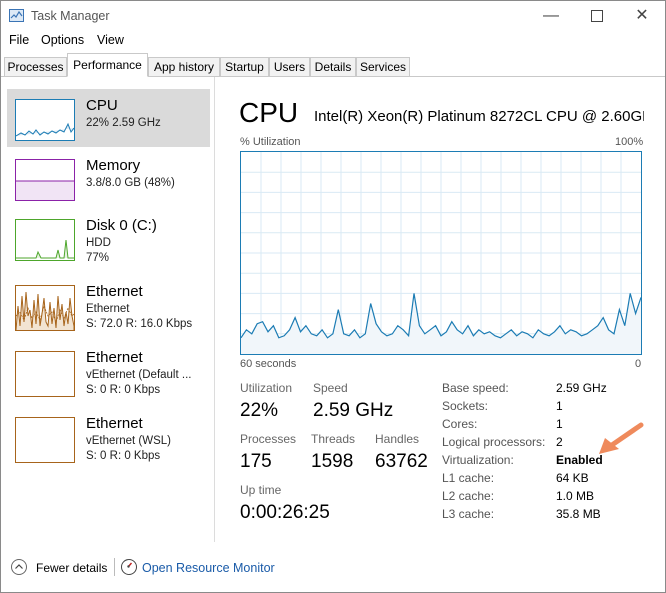 This screenshot has height=593, width=666. Describe the element at coordinates (559, 406) in the screenshot. I see `sockets-value: 1` at that location.